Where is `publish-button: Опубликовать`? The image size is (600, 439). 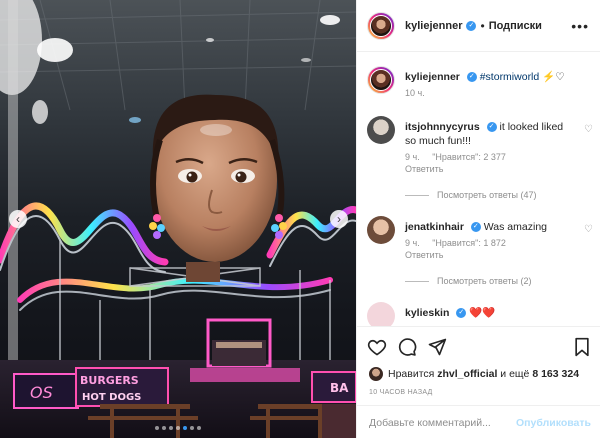 publish-button: Опубликовать is located at coordinates (553, 423).